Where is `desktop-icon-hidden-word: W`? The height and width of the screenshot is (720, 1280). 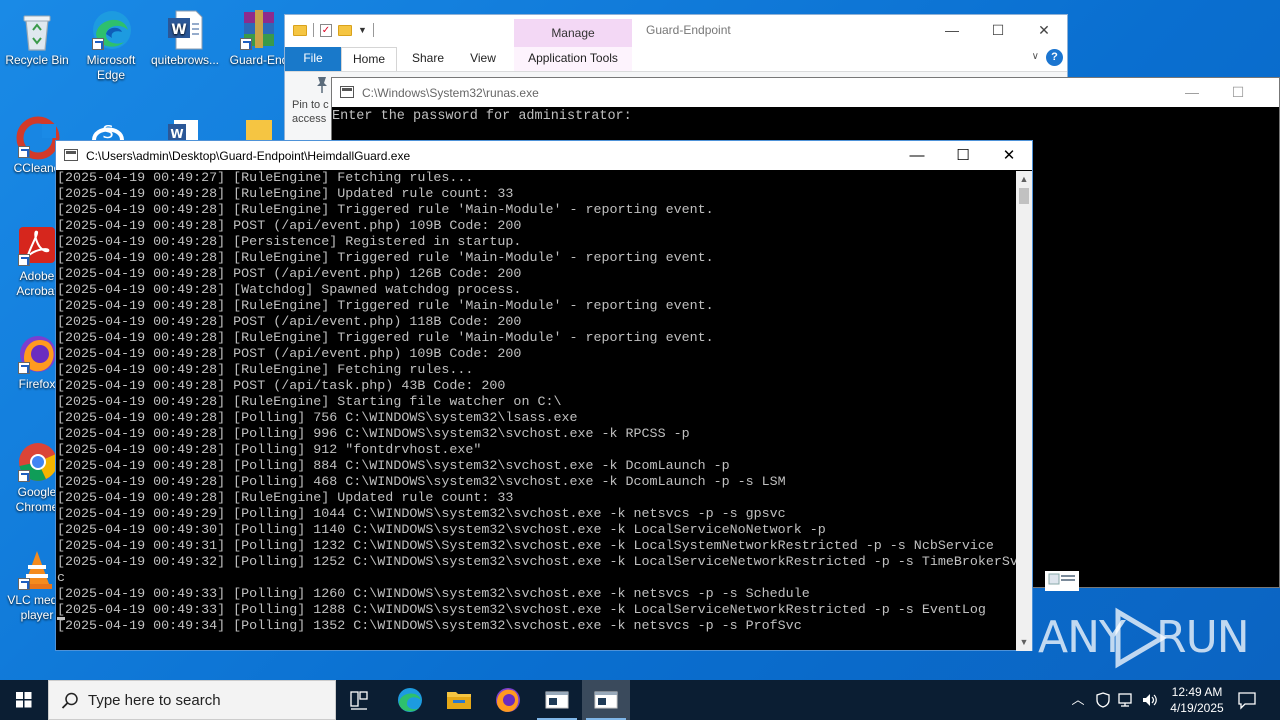 desktop-icon-hidden-word: W is located at coordinates (184, 130).